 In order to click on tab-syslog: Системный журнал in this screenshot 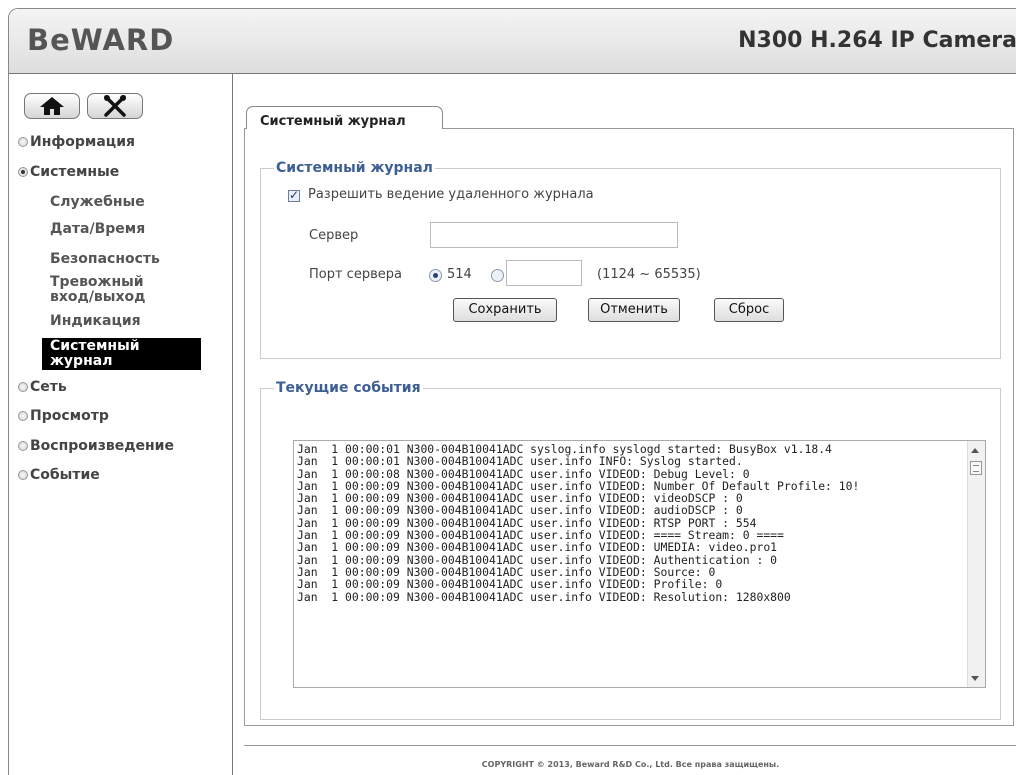, I will do `click(344, 117)`.